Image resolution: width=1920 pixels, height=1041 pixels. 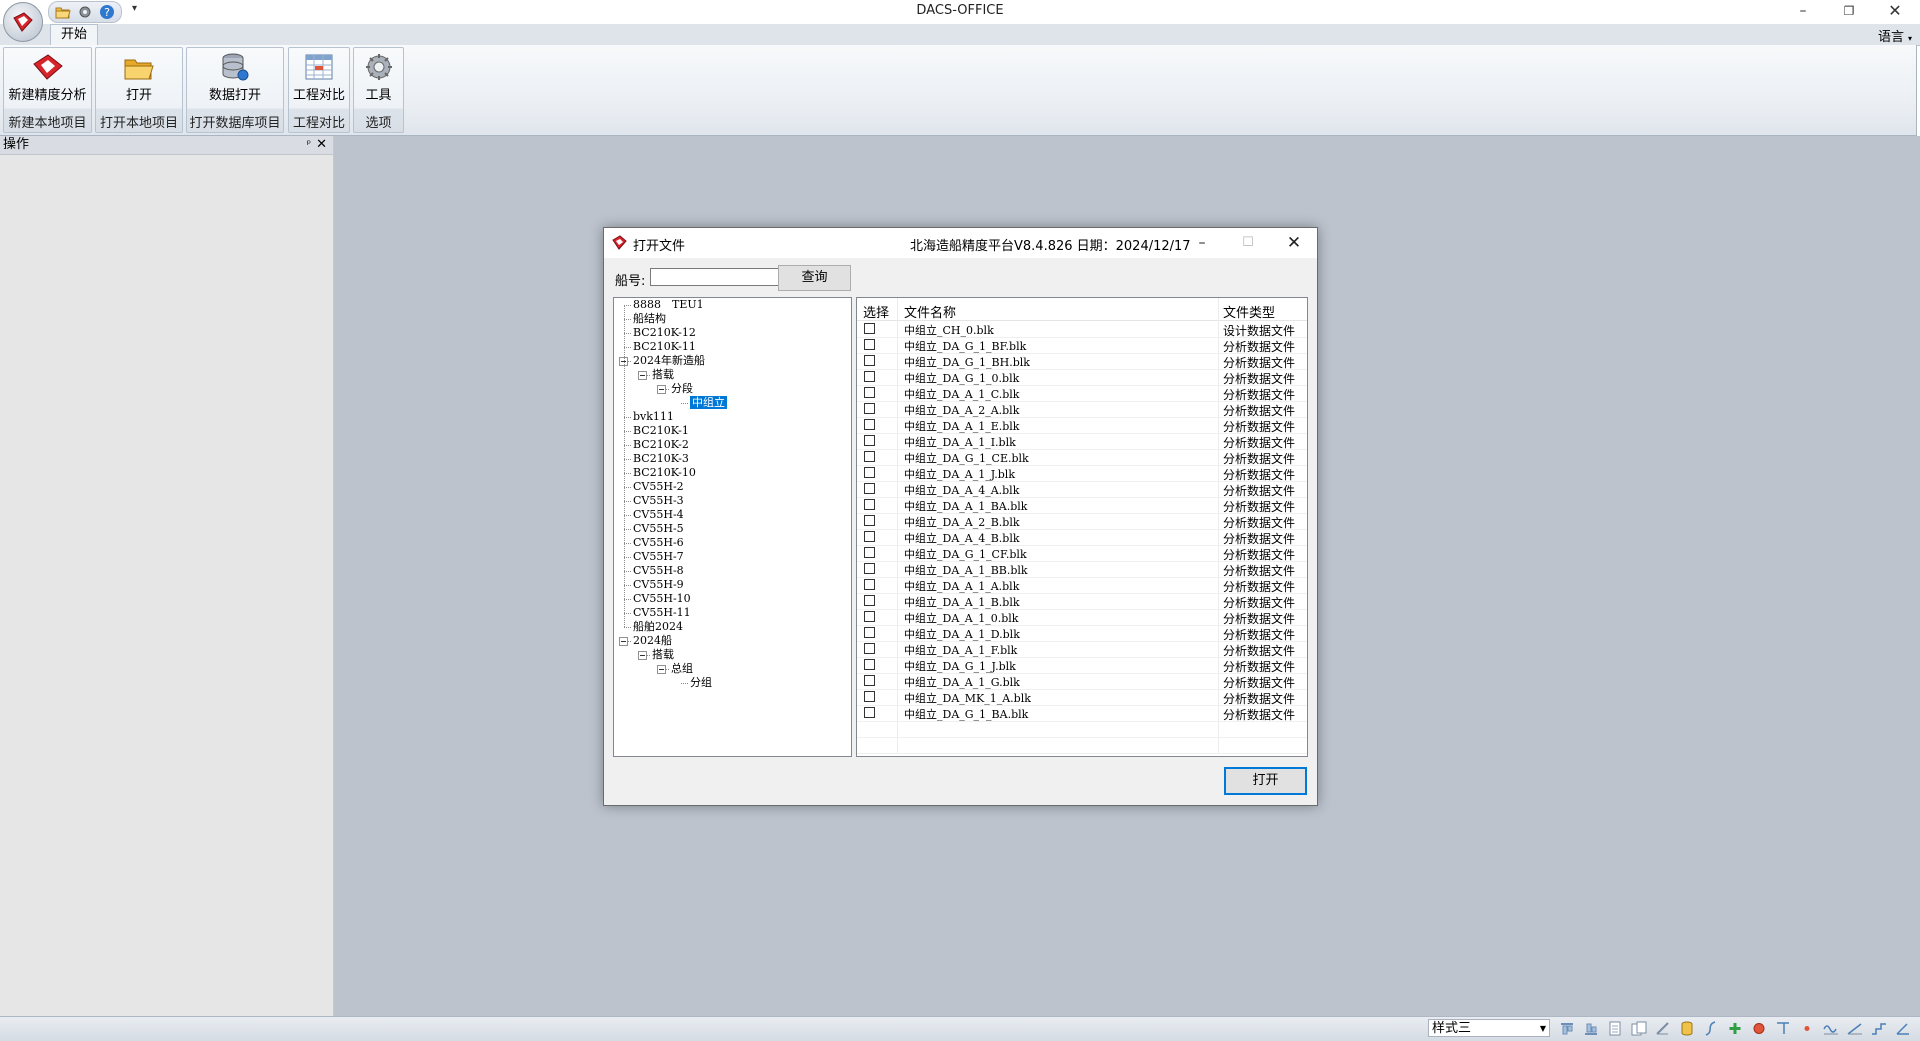 What do you see at coordinates (658, 571) in the screenshot?
I see `tree-node: CV55H-8` at bounding box center [658, 571].